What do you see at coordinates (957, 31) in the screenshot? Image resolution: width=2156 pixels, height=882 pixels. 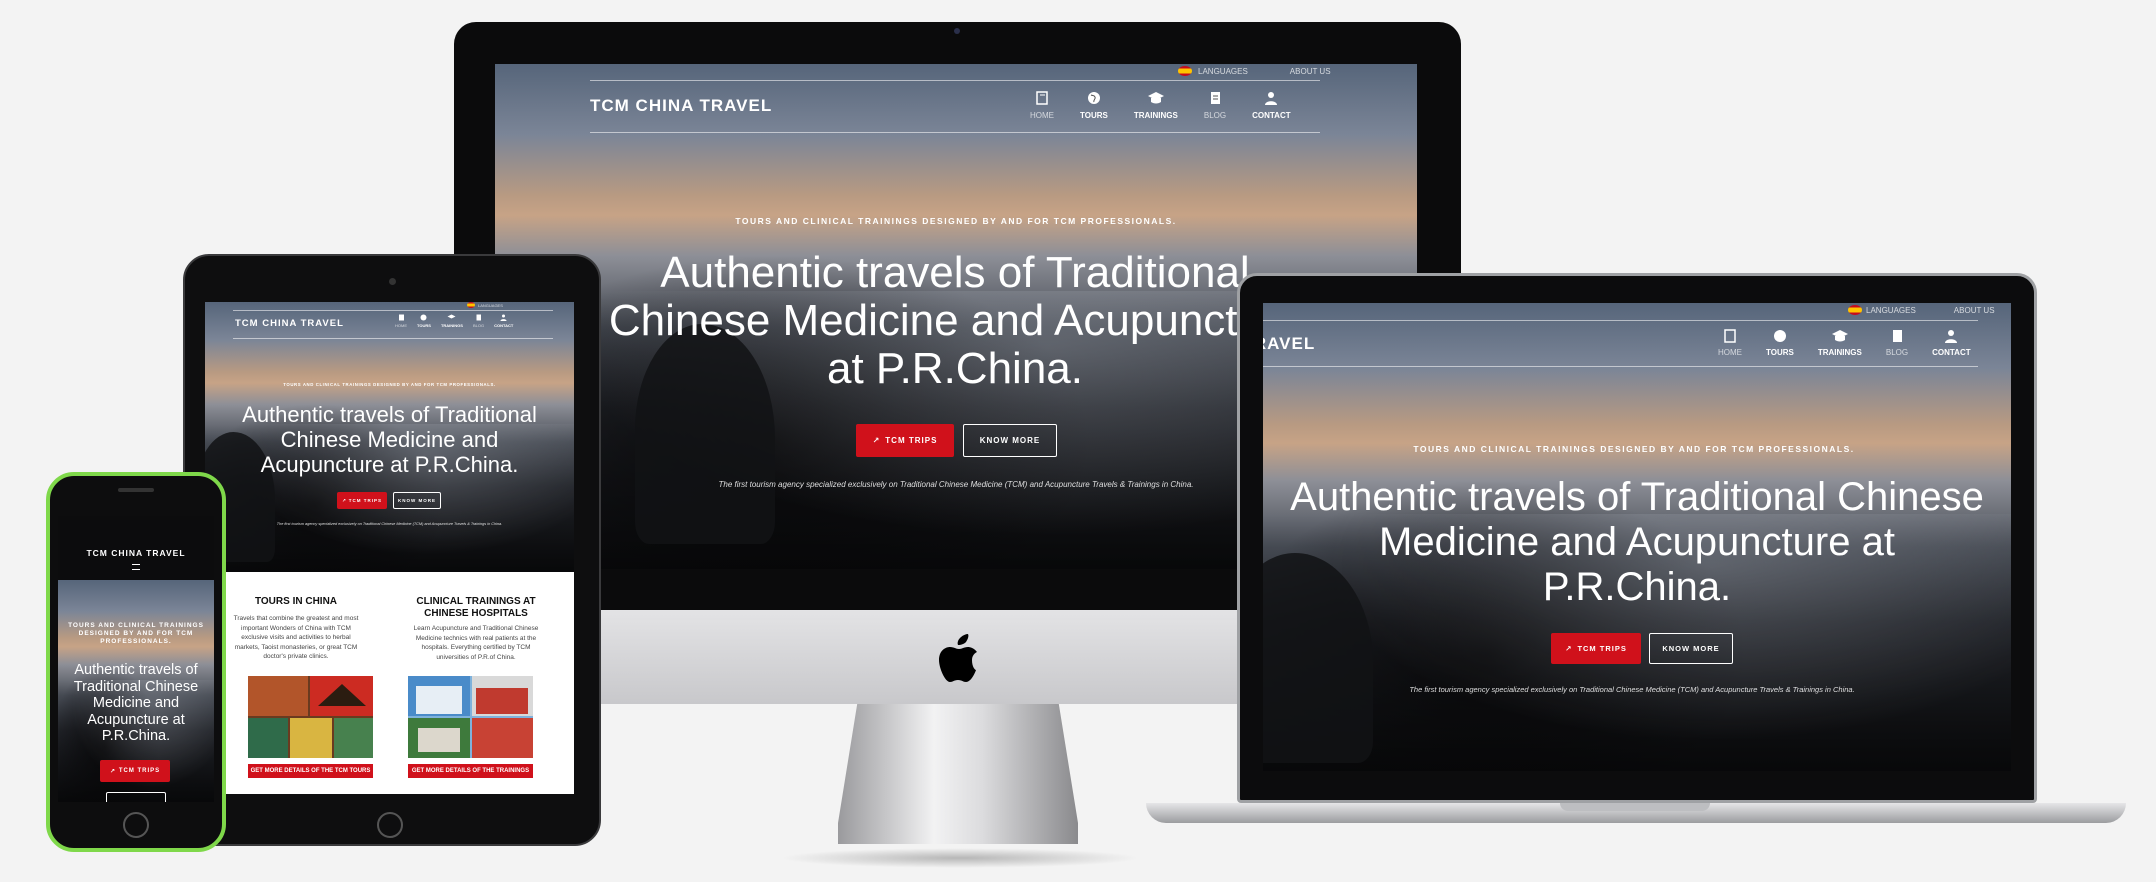 I see `imac-camera` at bounding box center [957, 31].